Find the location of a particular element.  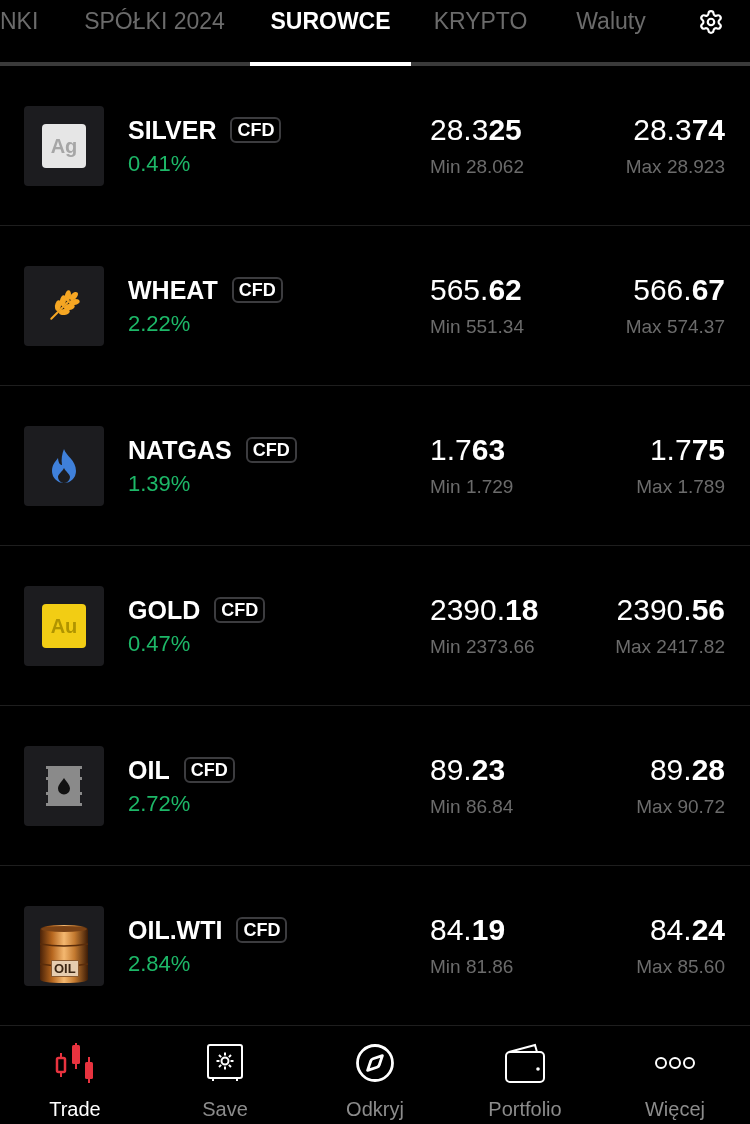

element-symbol: Ag is located at coordinates (64, 145).